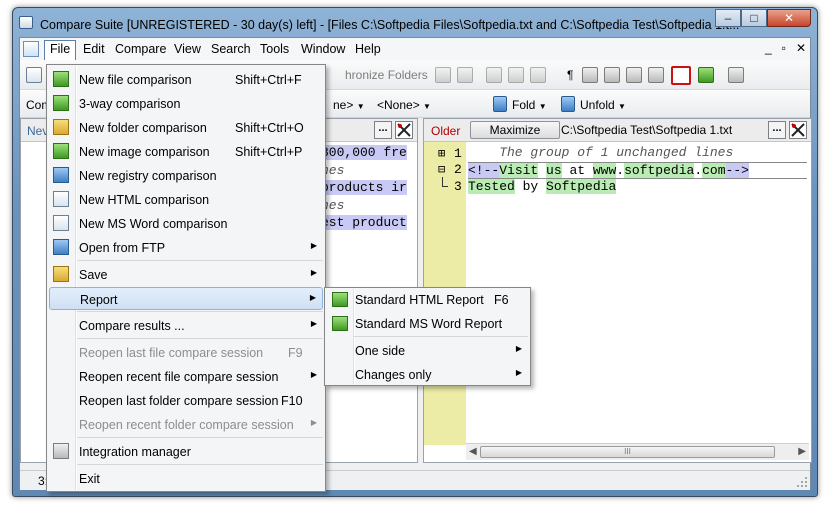 The width and height of the screenshot is (834, 516). Describe the element at coordinates (728, 18) in the screenshot. I see `minimize-button: –` at that location.